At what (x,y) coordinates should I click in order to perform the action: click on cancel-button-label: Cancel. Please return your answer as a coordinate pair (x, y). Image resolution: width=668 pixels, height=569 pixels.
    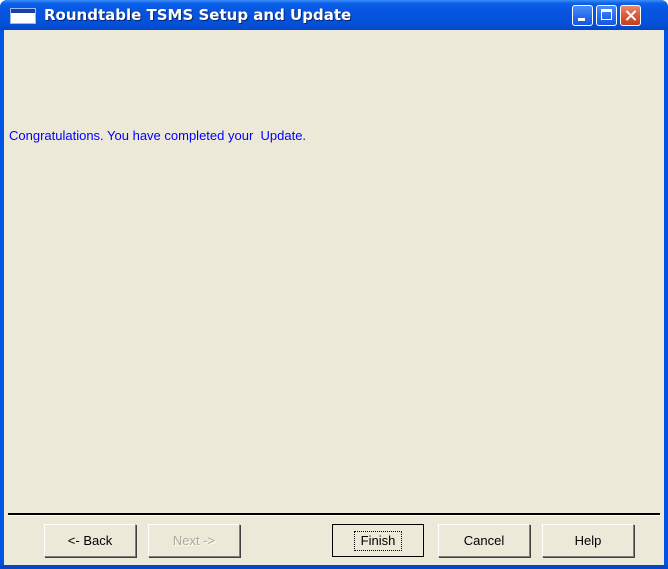
    Looking at the image, I should click on (484, 540).